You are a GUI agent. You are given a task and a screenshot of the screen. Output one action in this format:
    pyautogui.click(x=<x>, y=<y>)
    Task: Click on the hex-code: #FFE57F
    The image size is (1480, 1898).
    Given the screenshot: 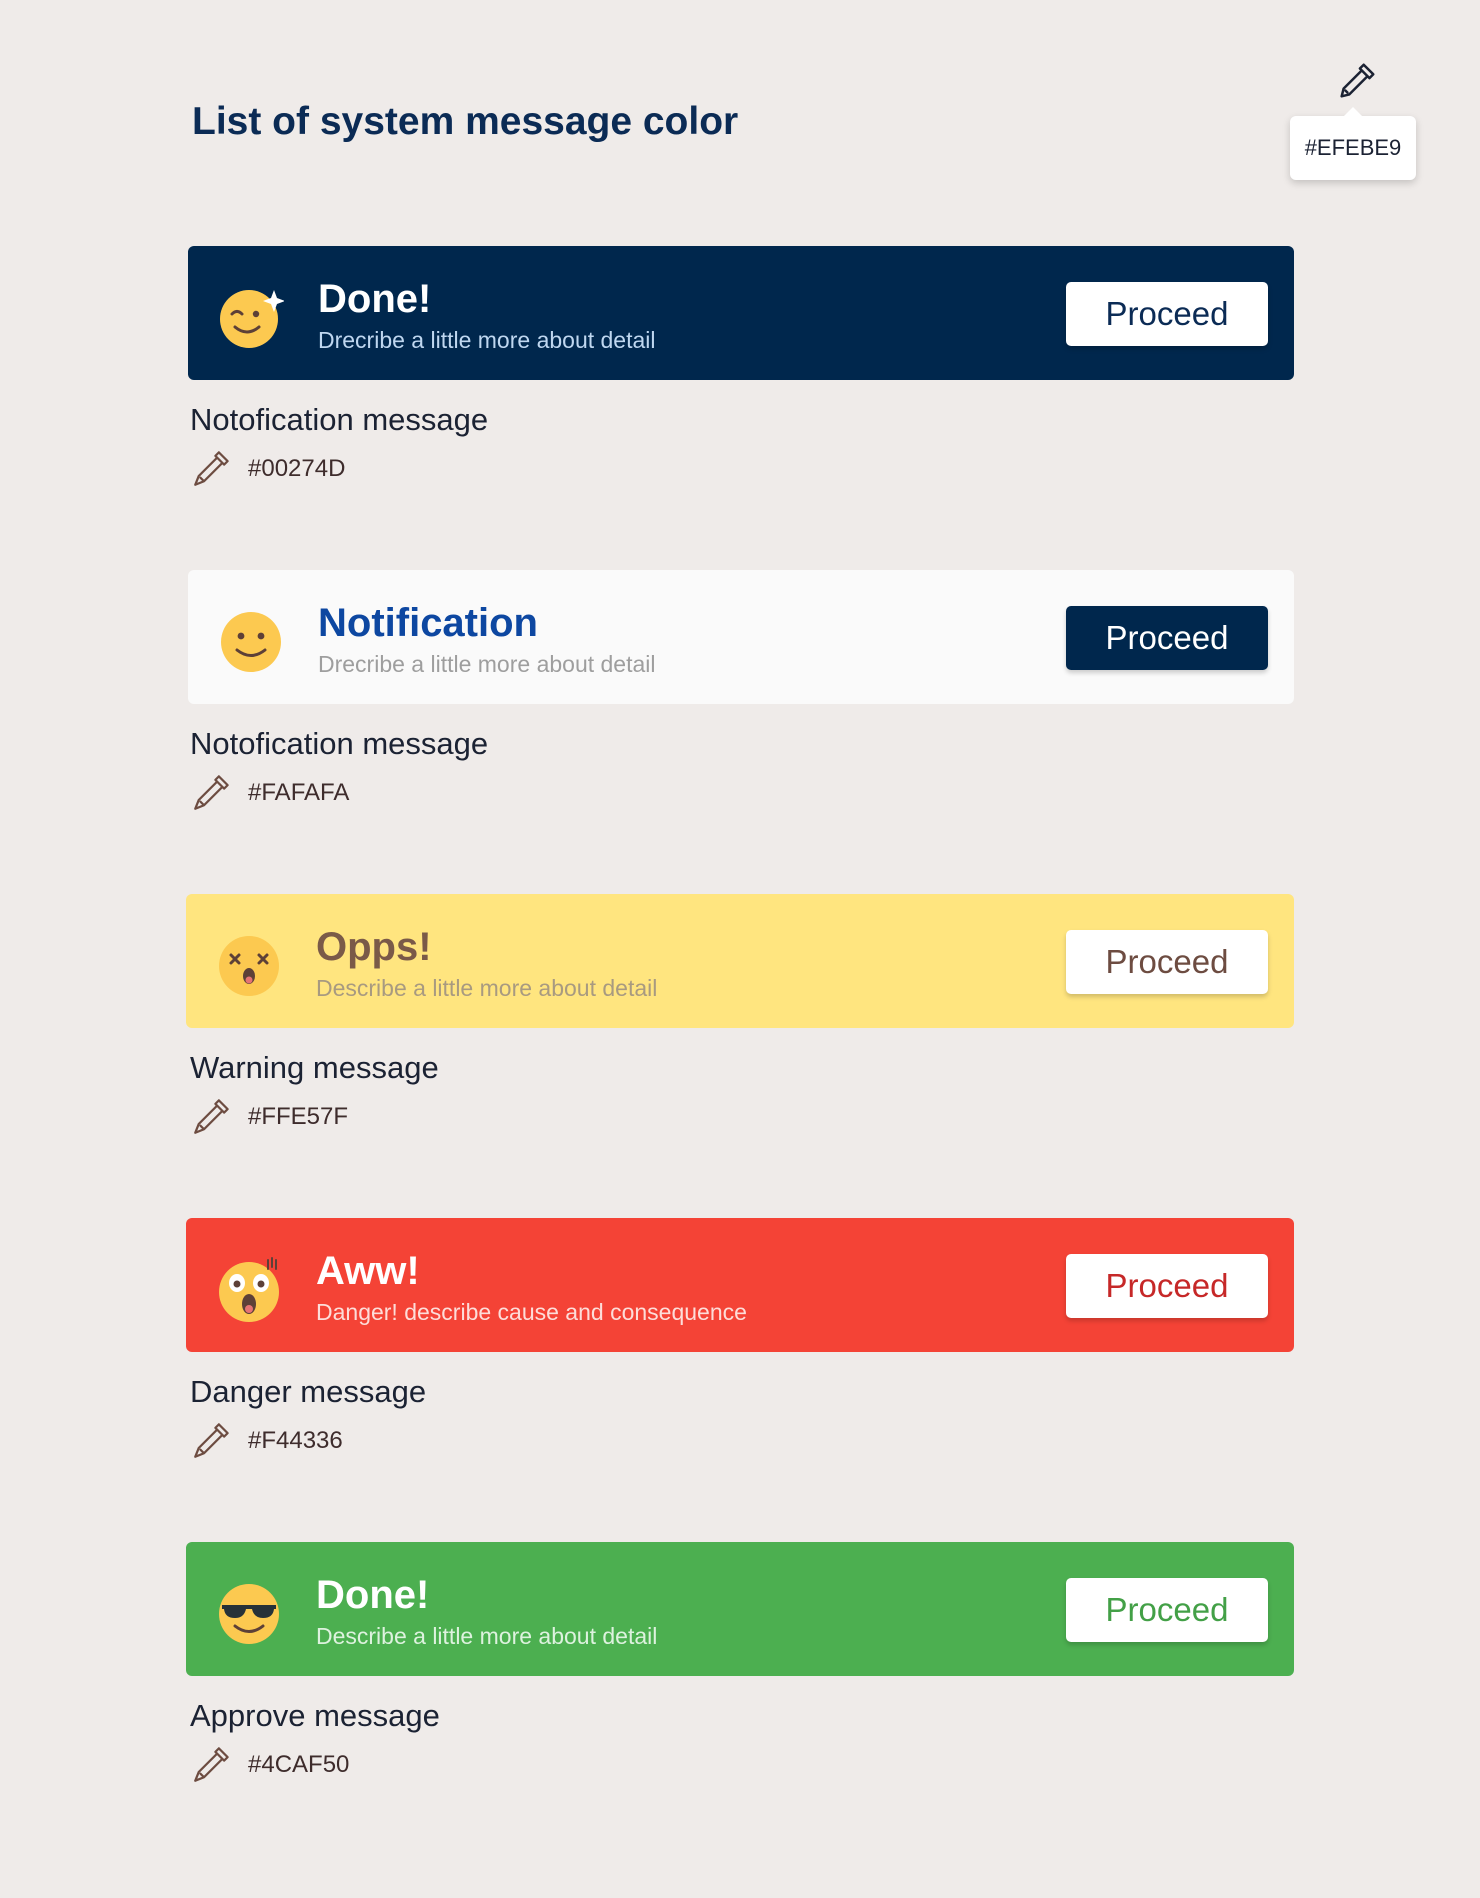 What is the action you would take?
    pyautogui.click(x=298, y=1116)
    